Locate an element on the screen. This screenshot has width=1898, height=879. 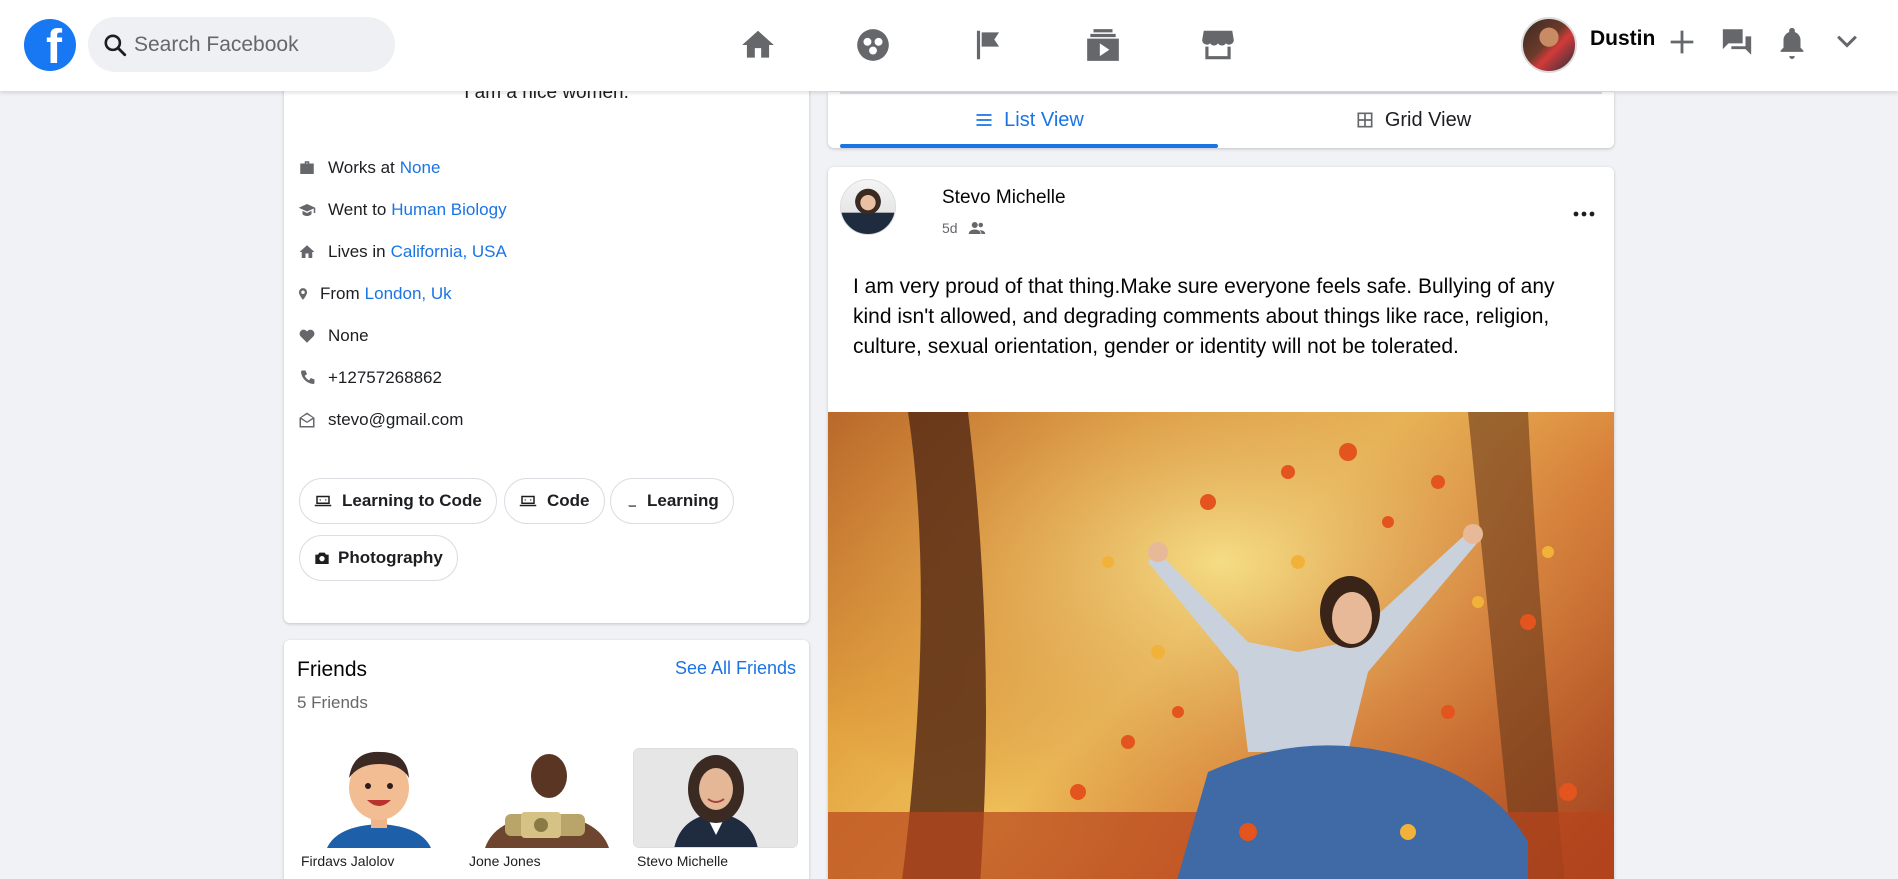
watch-icon is located at coordinates (1102, 45).